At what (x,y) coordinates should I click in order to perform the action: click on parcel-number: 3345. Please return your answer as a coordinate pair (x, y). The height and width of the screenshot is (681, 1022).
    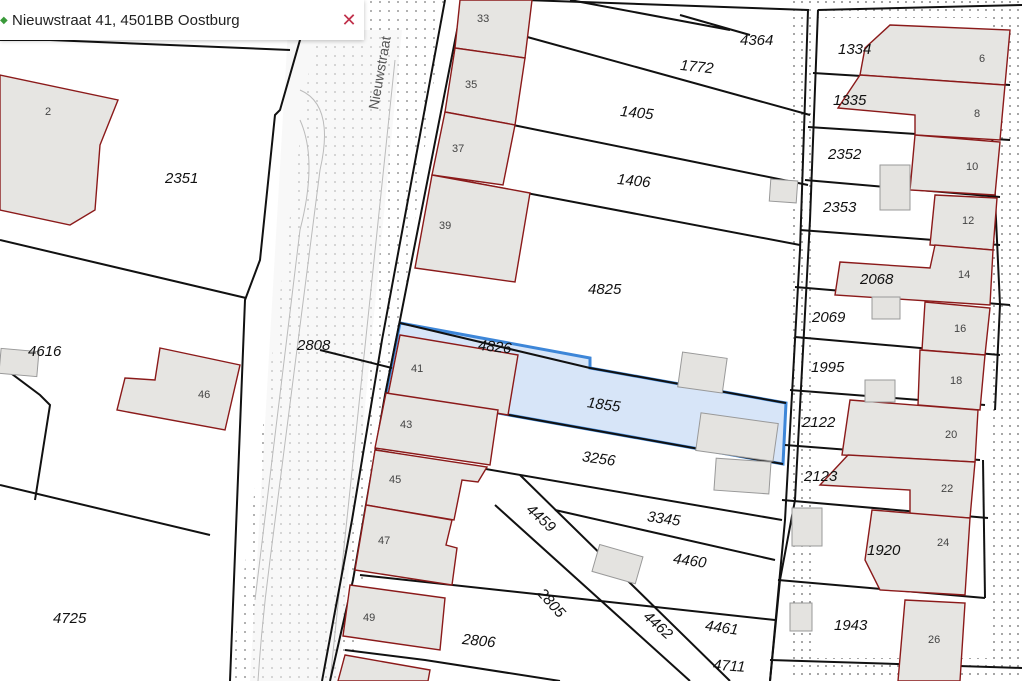
    Looking at the image, I should click on (664, 519).